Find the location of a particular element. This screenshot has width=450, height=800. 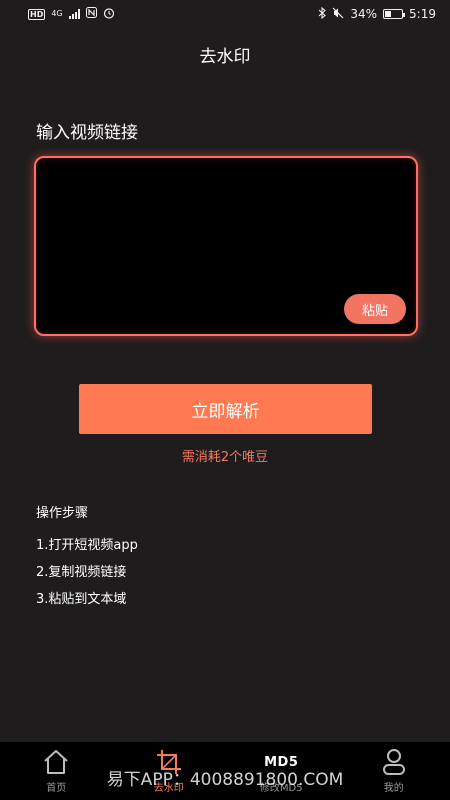

step-item: 2.复制视频链接 is located at coordinates (81, 572).